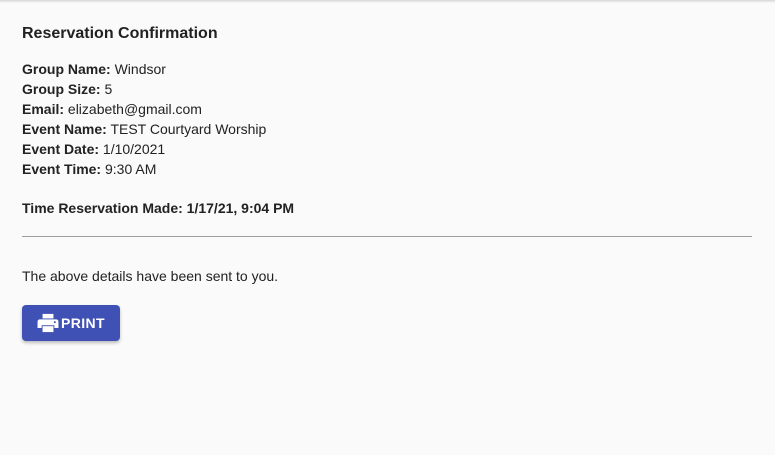 This screenshot has width=775, height=455. Describe the element at coordinates (133, 109) in the screenshot. I see `detail-value: elizabeth@gmail.com` at that location.